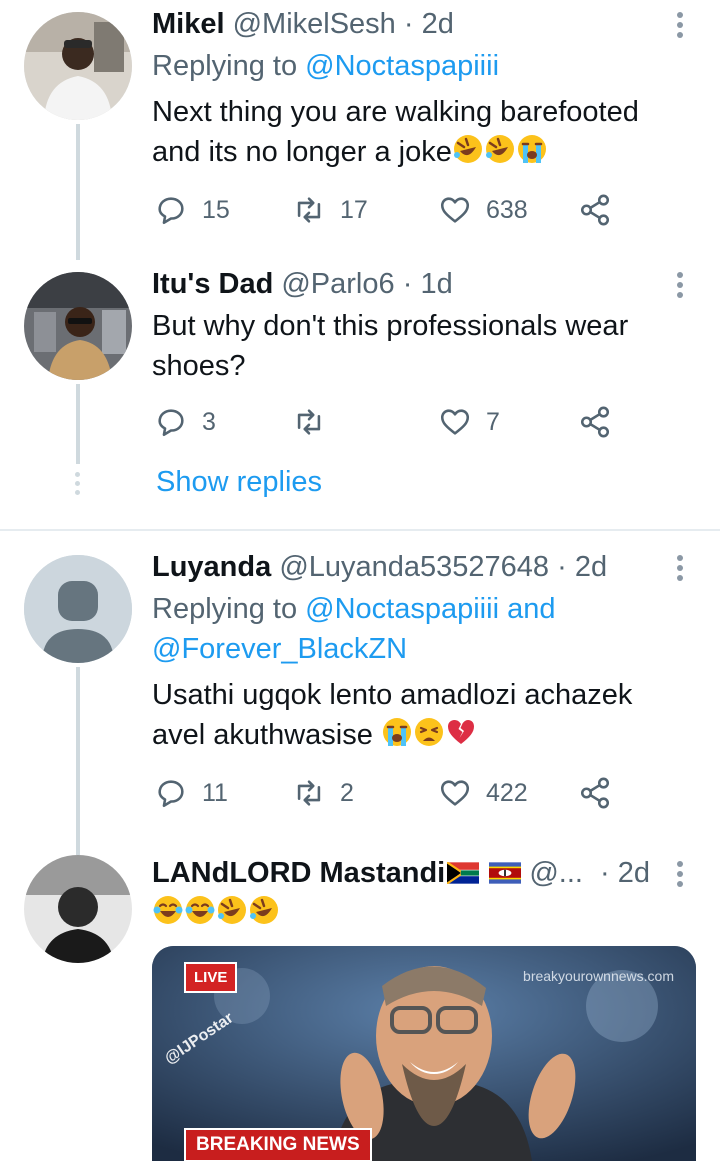  What do you see at coordinates (354, 209) in the screenshot?
I see `retweet-count: 17` at bounding box center [354, 209].